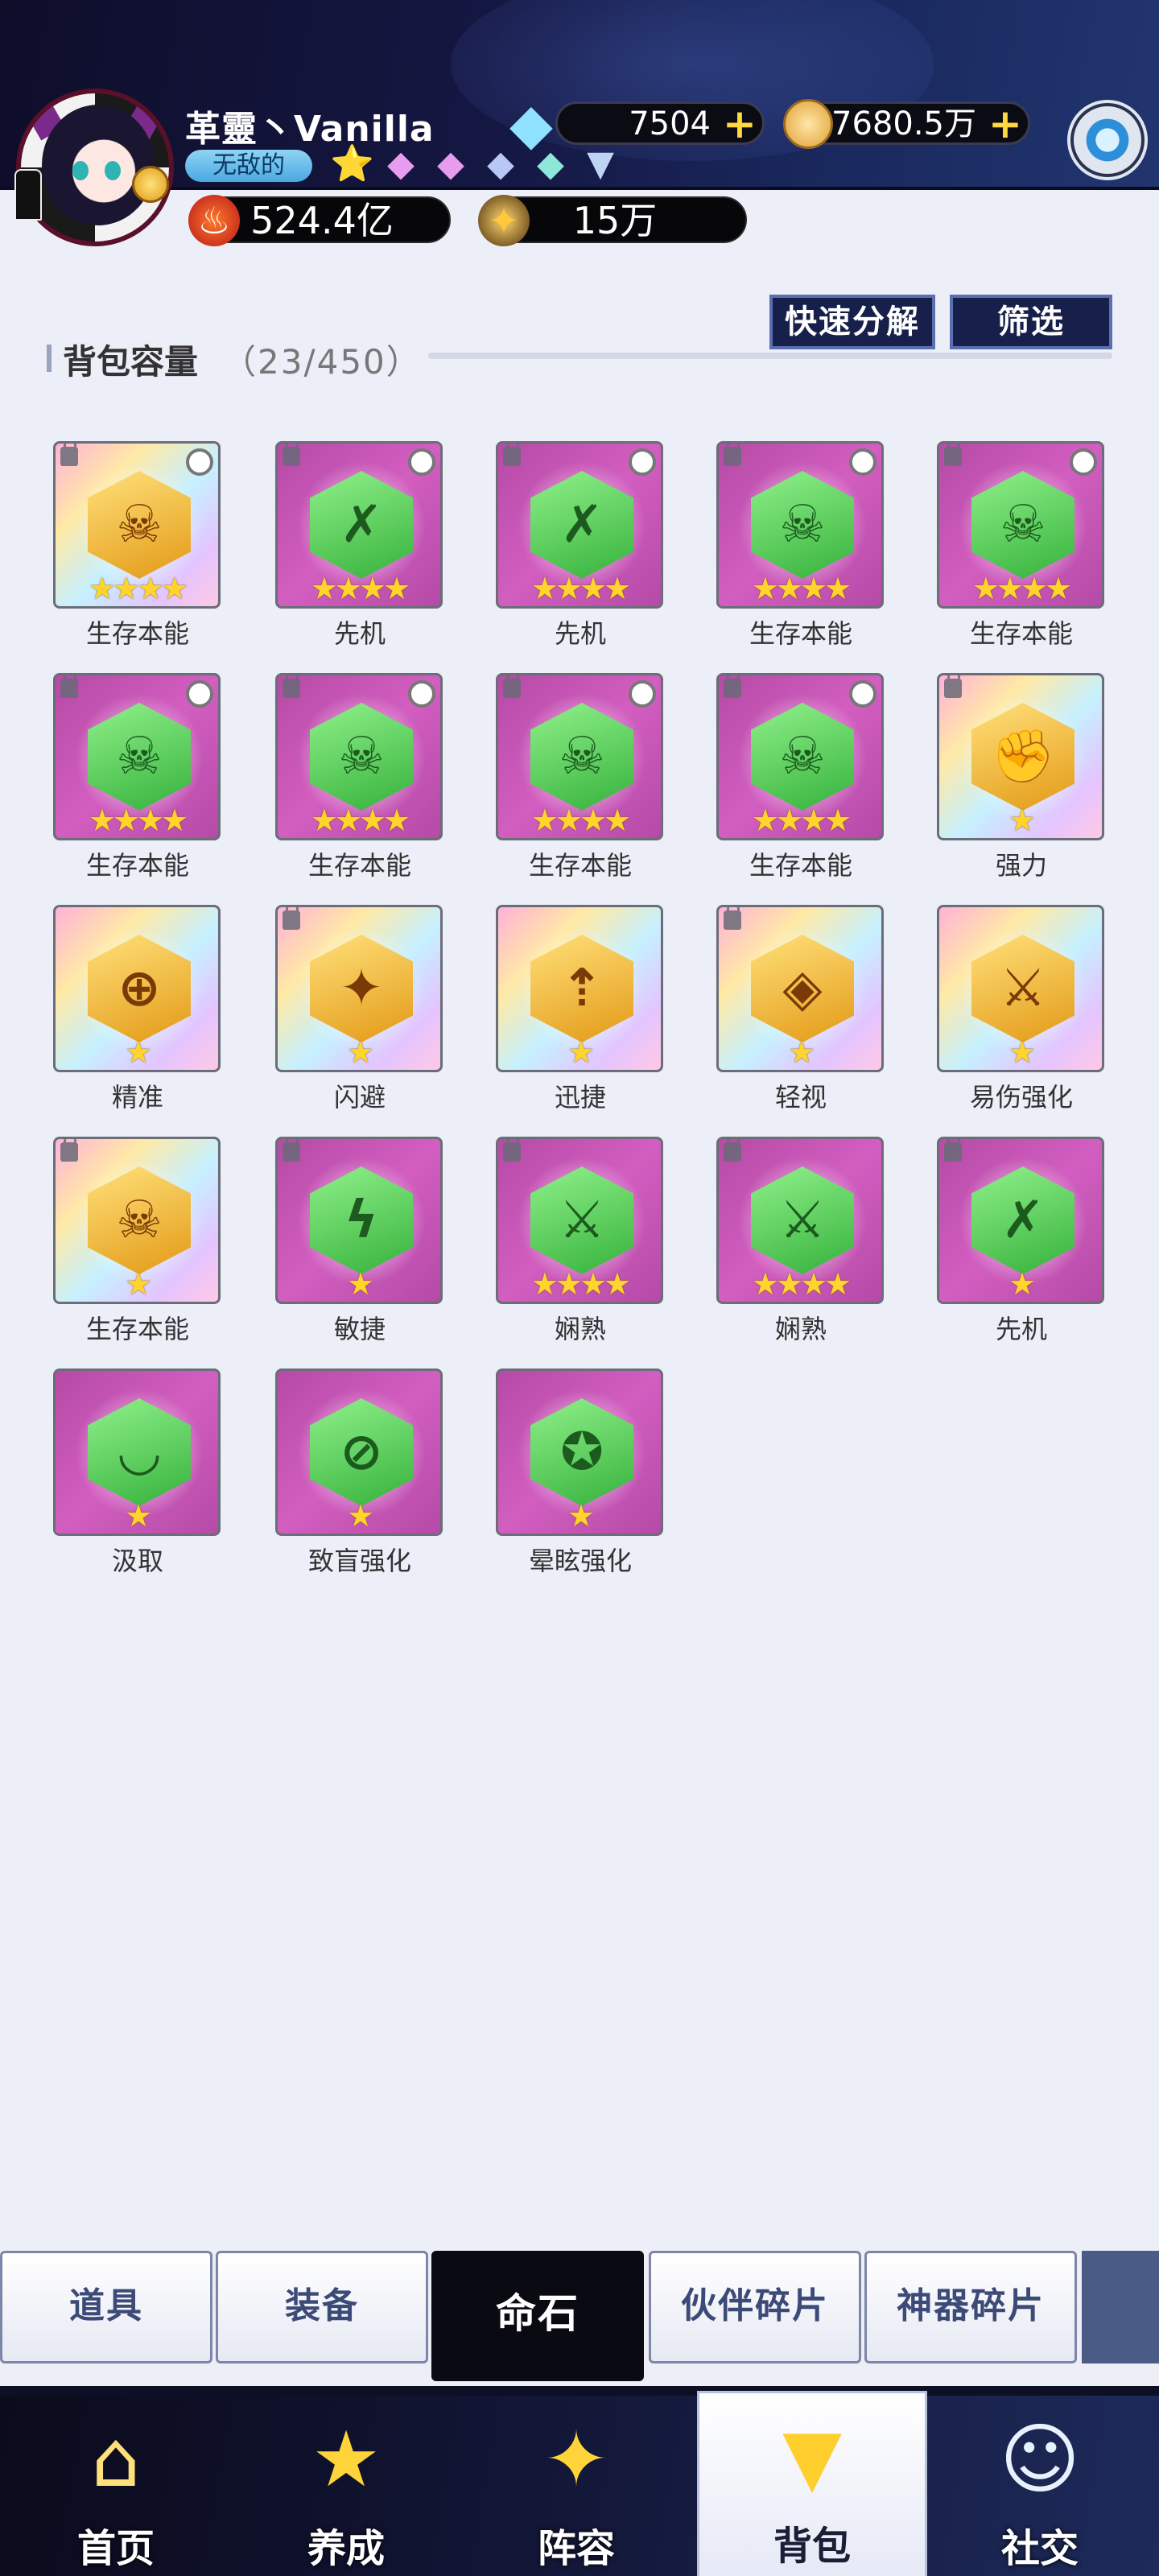 This screenshot has height=2576, width=1159. Describe the element at coordinates (139, 988) in the screenshot. I see `stone-emblem-icon: ⊕` at that location.